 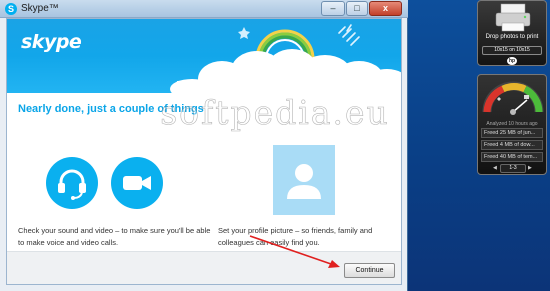 I want to click on print-gadget: Drop photos to print 10x15 on 10x15 hp, so click(x=512, y=33).